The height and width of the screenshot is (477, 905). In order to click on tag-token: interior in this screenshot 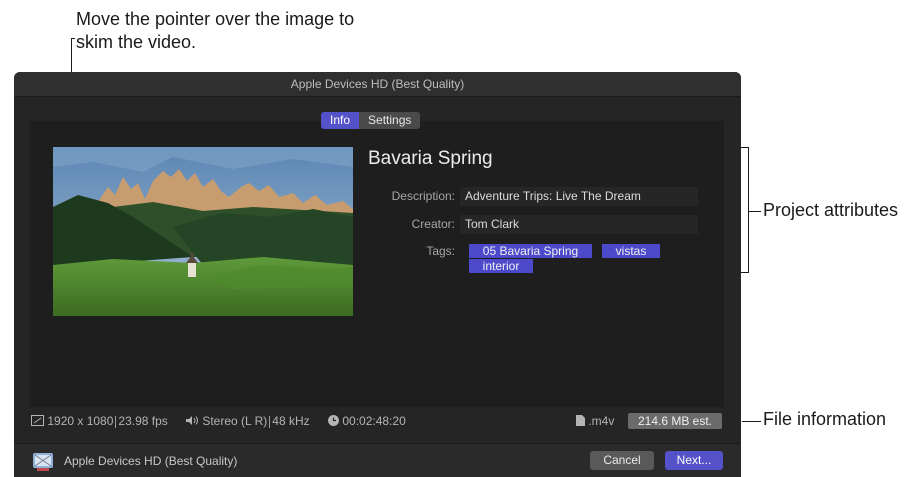, I will do `click(501, 266)`.